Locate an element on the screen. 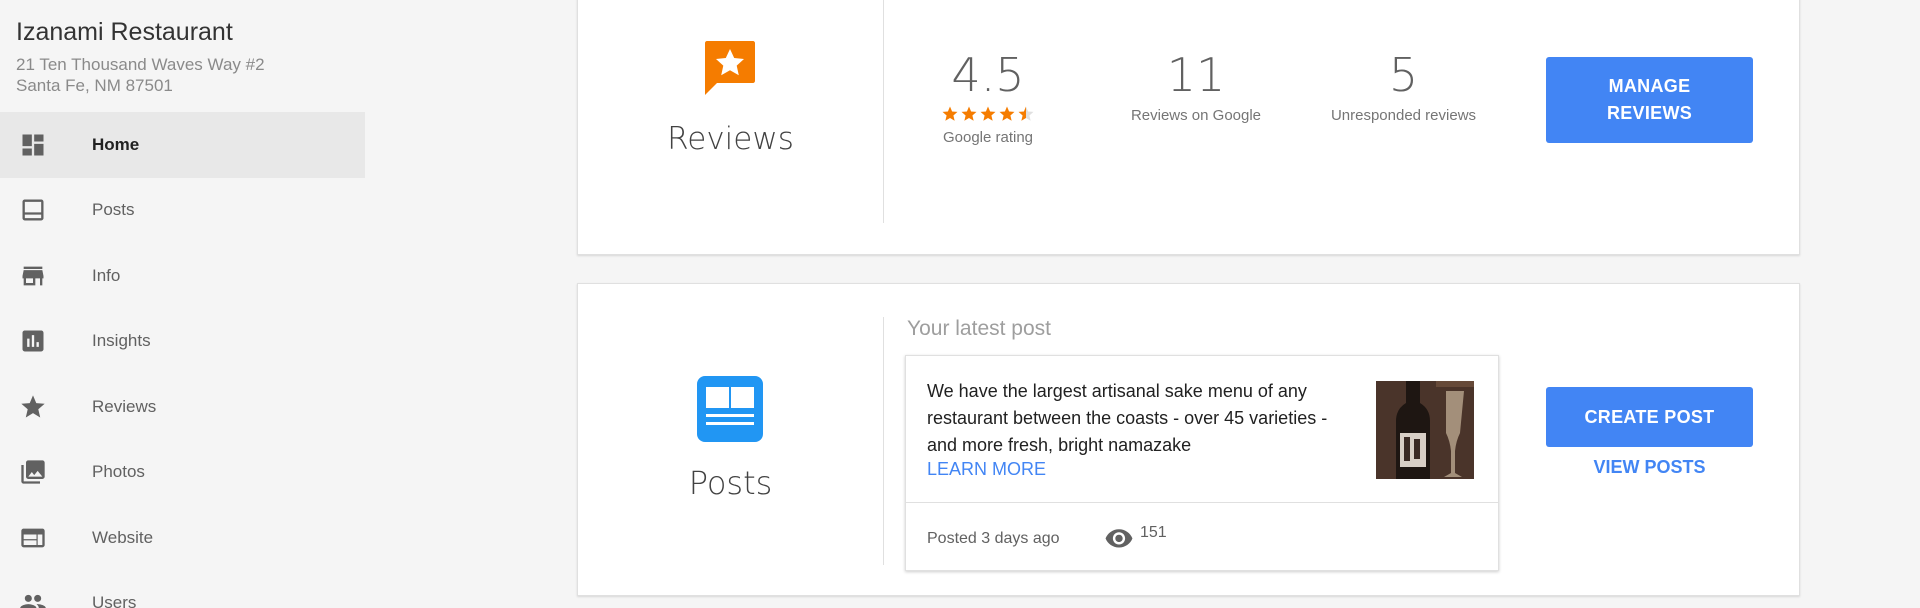 This screenshot has height=608, width=1920. rating-label: Google rating is located at coordinates (988, 137).